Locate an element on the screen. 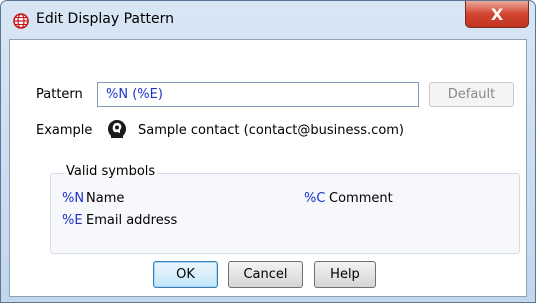 This screenshot has height=305, width=538. close-button: X is located at coordinates (497, 14).